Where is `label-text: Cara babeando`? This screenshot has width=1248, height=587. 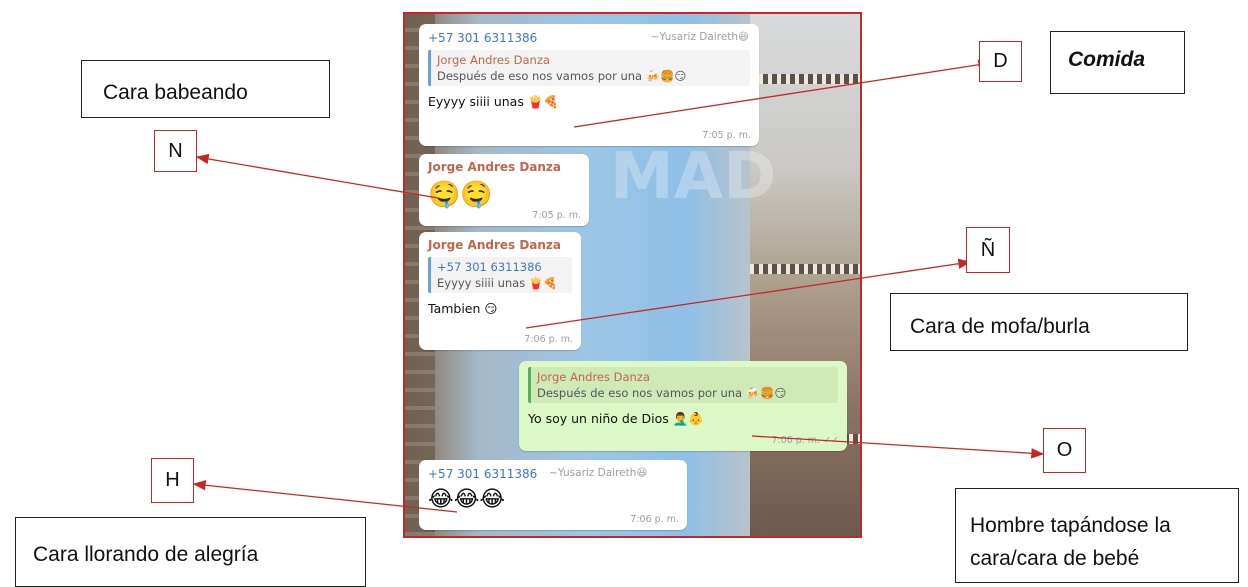
label-text: Cara babeando is located at coordinates (175, 92).